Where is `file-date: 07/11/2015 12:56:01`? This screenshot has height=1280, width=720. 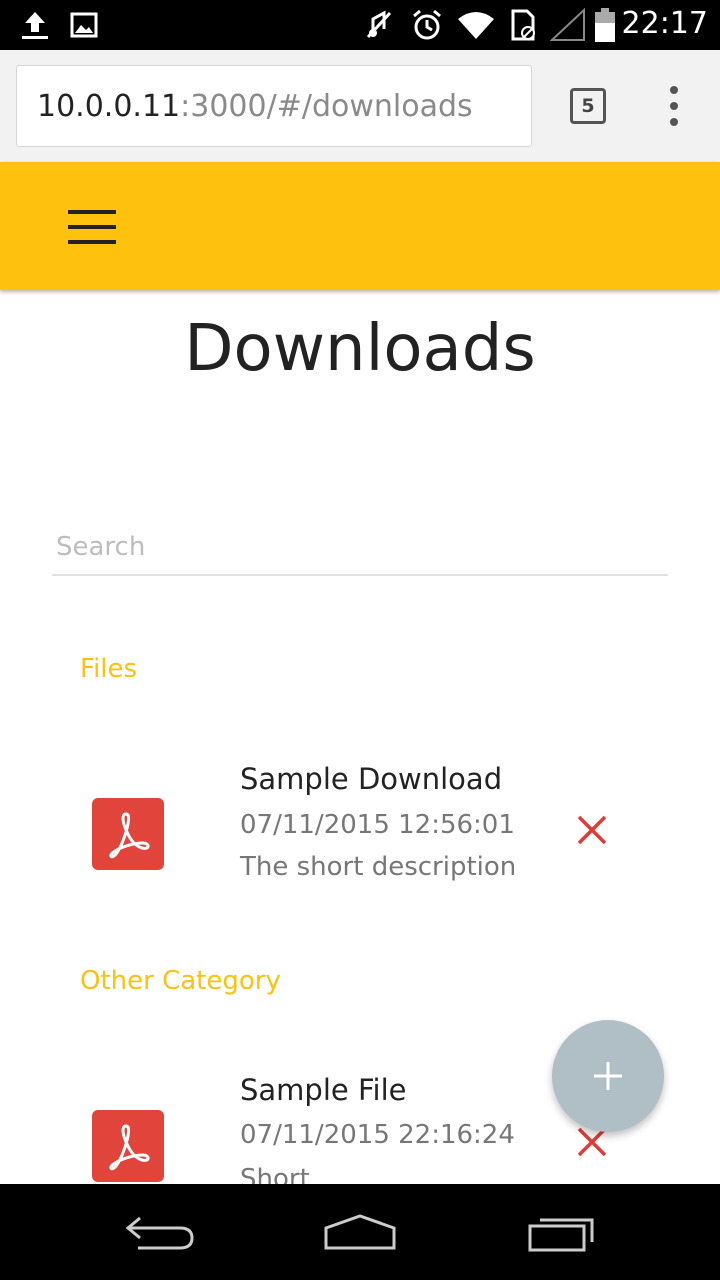
file-date: 07/11/2015 12:56:01 is located at coordinates (377, 825).